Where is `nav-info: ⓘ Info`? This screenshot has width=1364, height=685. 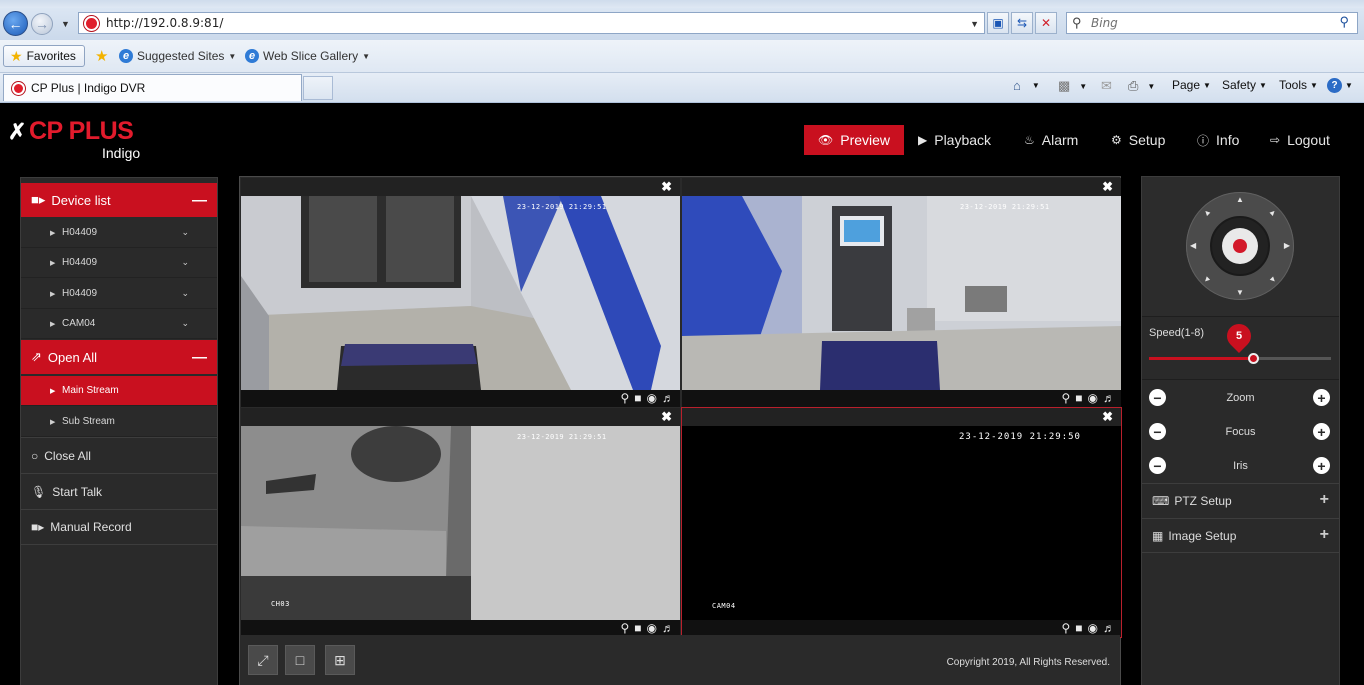
nav-info: ⓘ Info is located at coordinates (1218, 140).